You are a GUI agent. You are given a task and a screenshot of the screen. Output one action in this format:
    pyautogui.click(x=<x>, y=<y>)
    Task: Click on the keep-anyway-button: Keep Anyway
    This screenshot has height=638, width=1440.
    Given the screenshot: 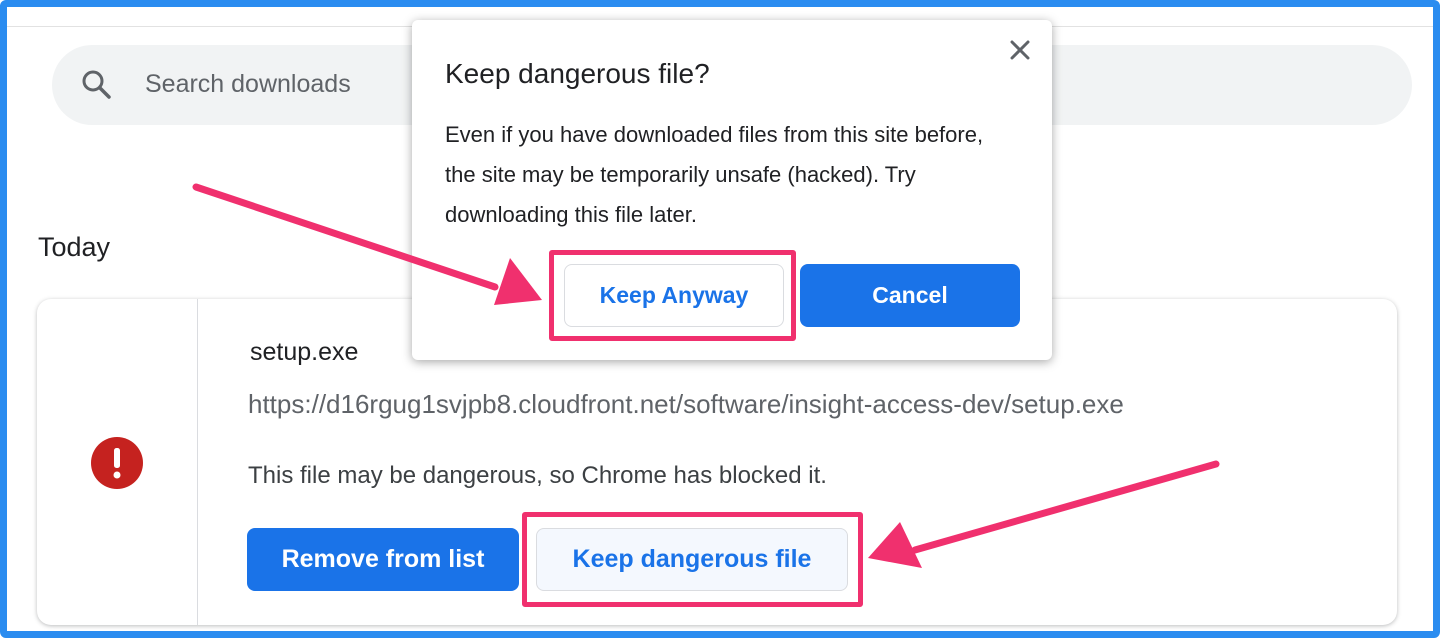 What is the action you would take?
    pyautogui.click(x=674, y=295)
    